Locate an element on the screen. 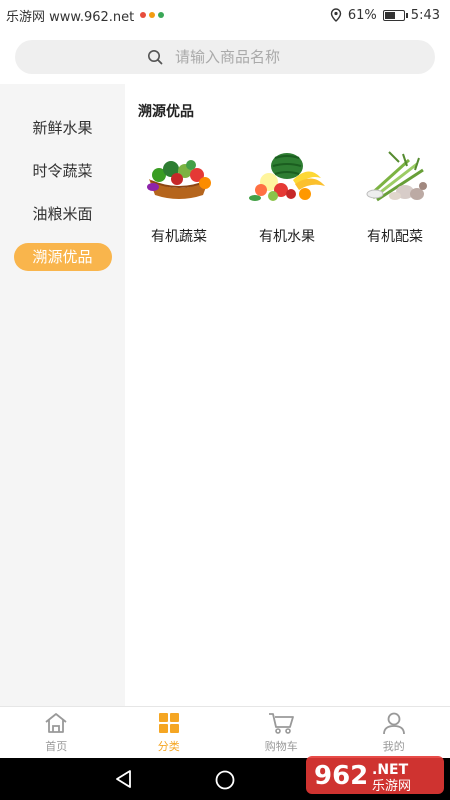 This screenshot has height=800, width=450. watermark-logo: 962 .NET 乐游网 is located at coordinates (375, 774).